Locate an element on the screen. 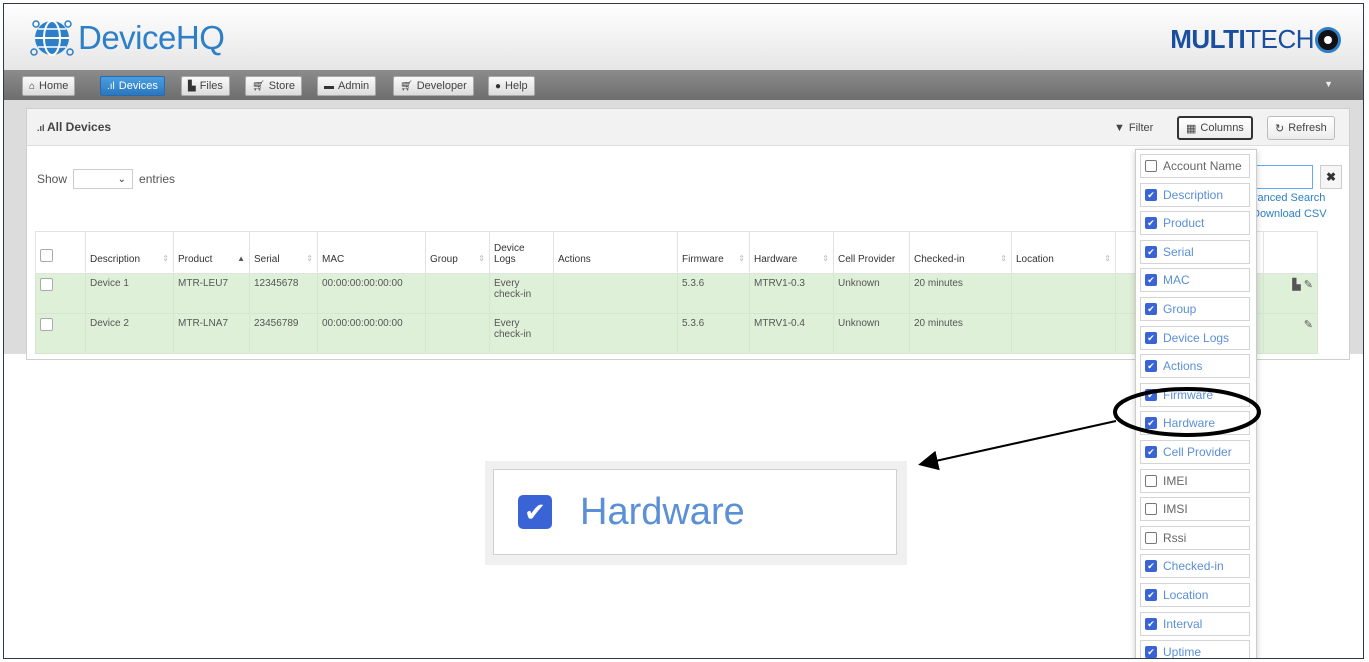 Image resolution: width=1369 pixels, height=662 pixels. annotation-overlay is located at coordinates (1089, 429).